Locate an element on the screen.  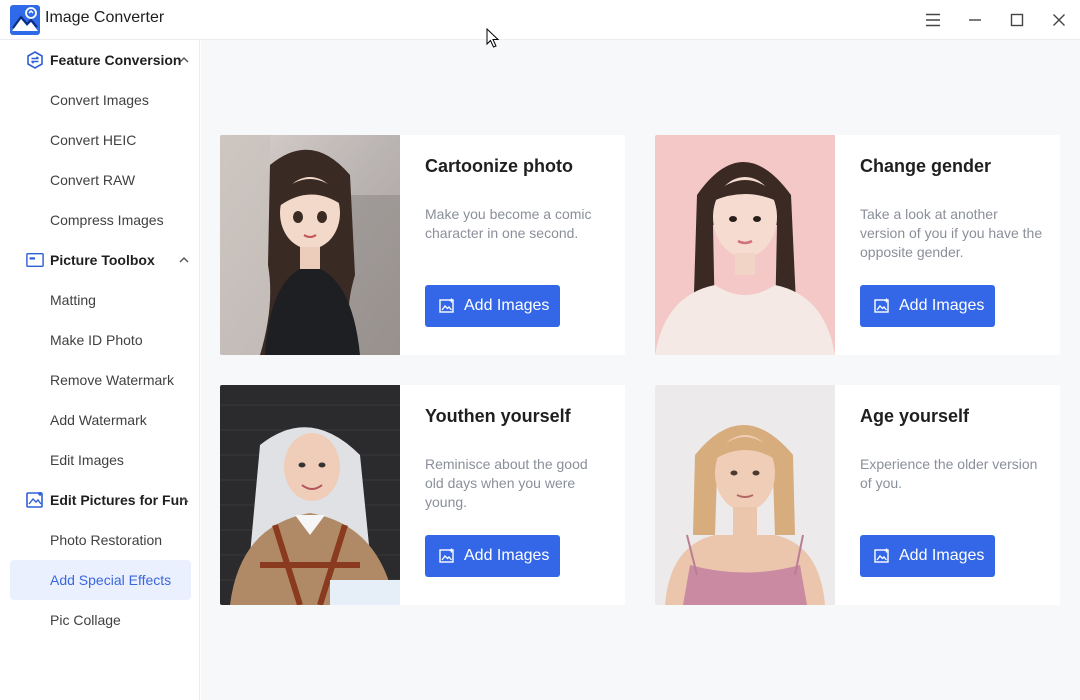
maximize-button is located at coordinates (1017, 20).